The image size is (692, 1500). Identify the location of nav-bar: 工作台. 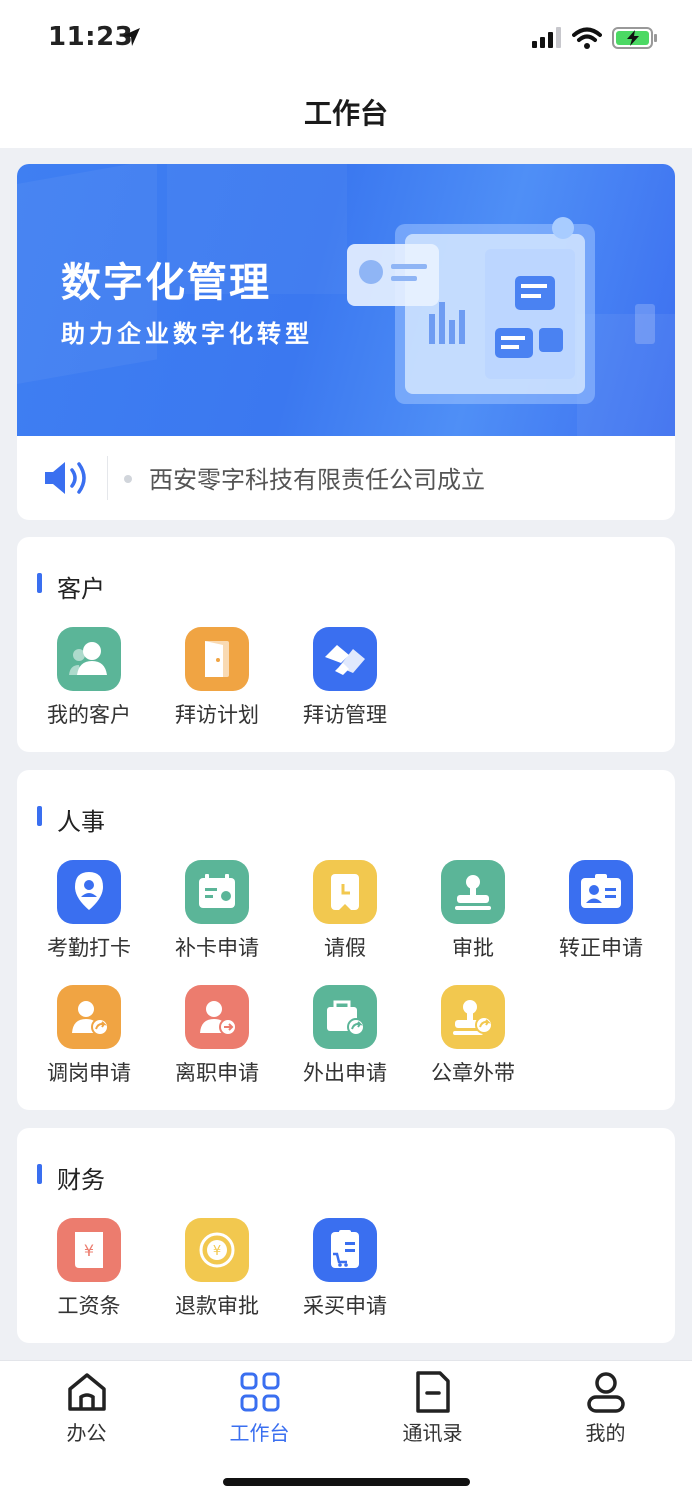
(346, 114).